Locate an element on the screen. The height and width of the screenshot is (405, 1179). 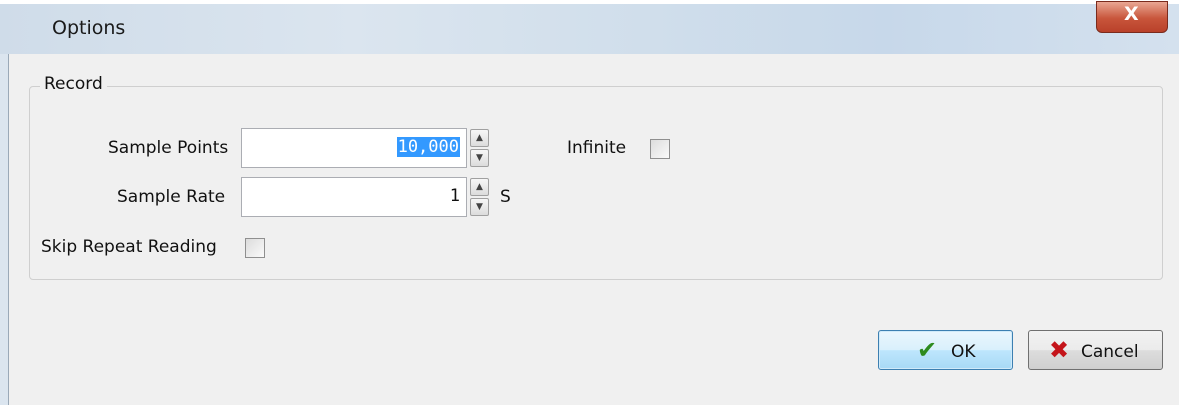
ok-button-label: OK is located at coordinates (963, 352).